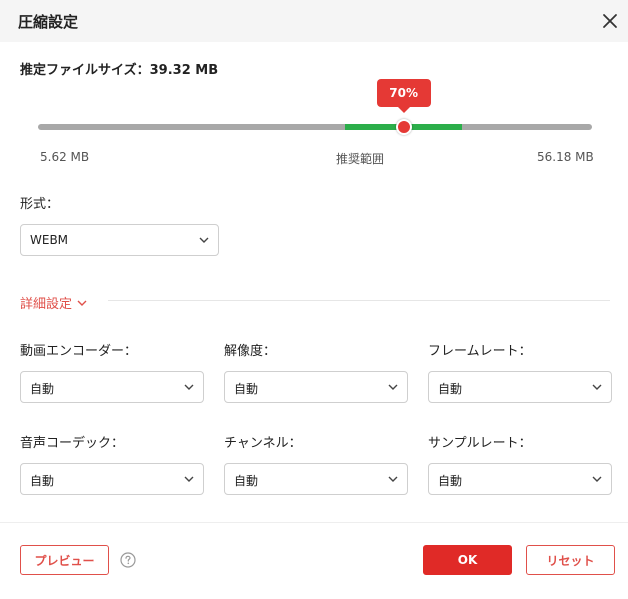 The width and height of the screenshot is (628, 599). What do you see at coordinates (65, 157) in the screenshot?
I see `slider-min-label: 5.62 MB` at bounding box center [65, 157].